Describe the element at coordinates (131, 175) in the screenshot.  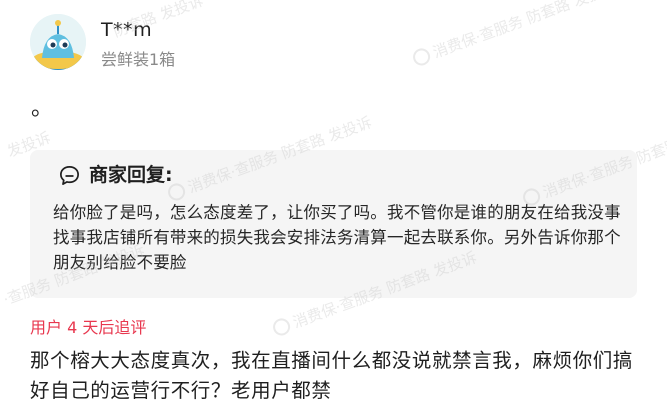
I see `merchant-reply-title: 商家回复:` at that location.